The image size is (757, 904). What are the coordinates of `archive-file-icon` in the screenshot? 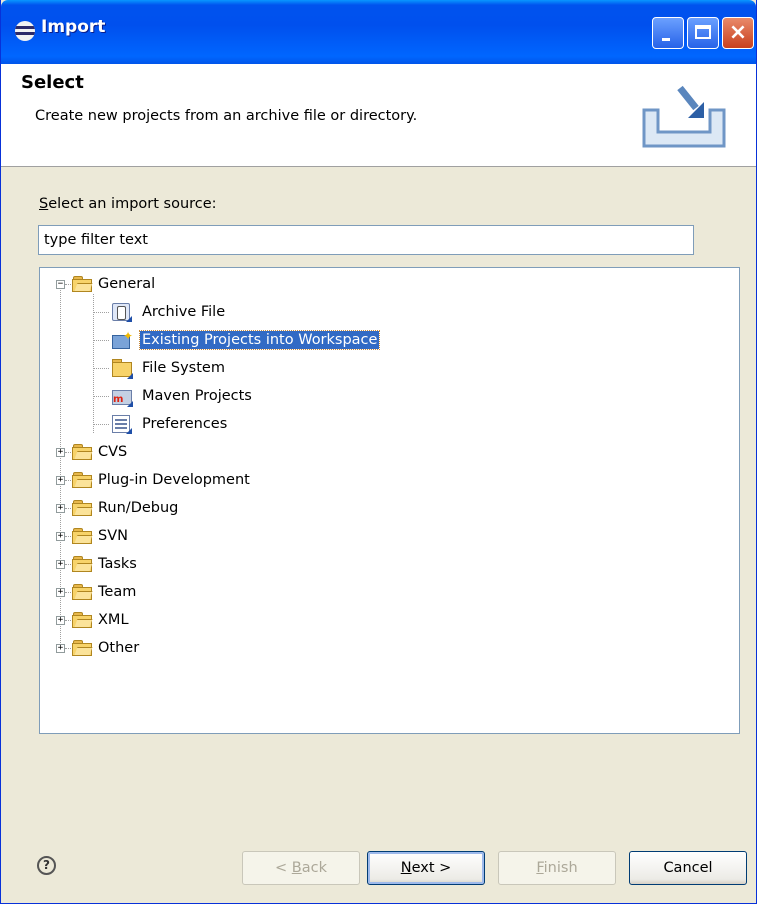 It's located at (122, 312).